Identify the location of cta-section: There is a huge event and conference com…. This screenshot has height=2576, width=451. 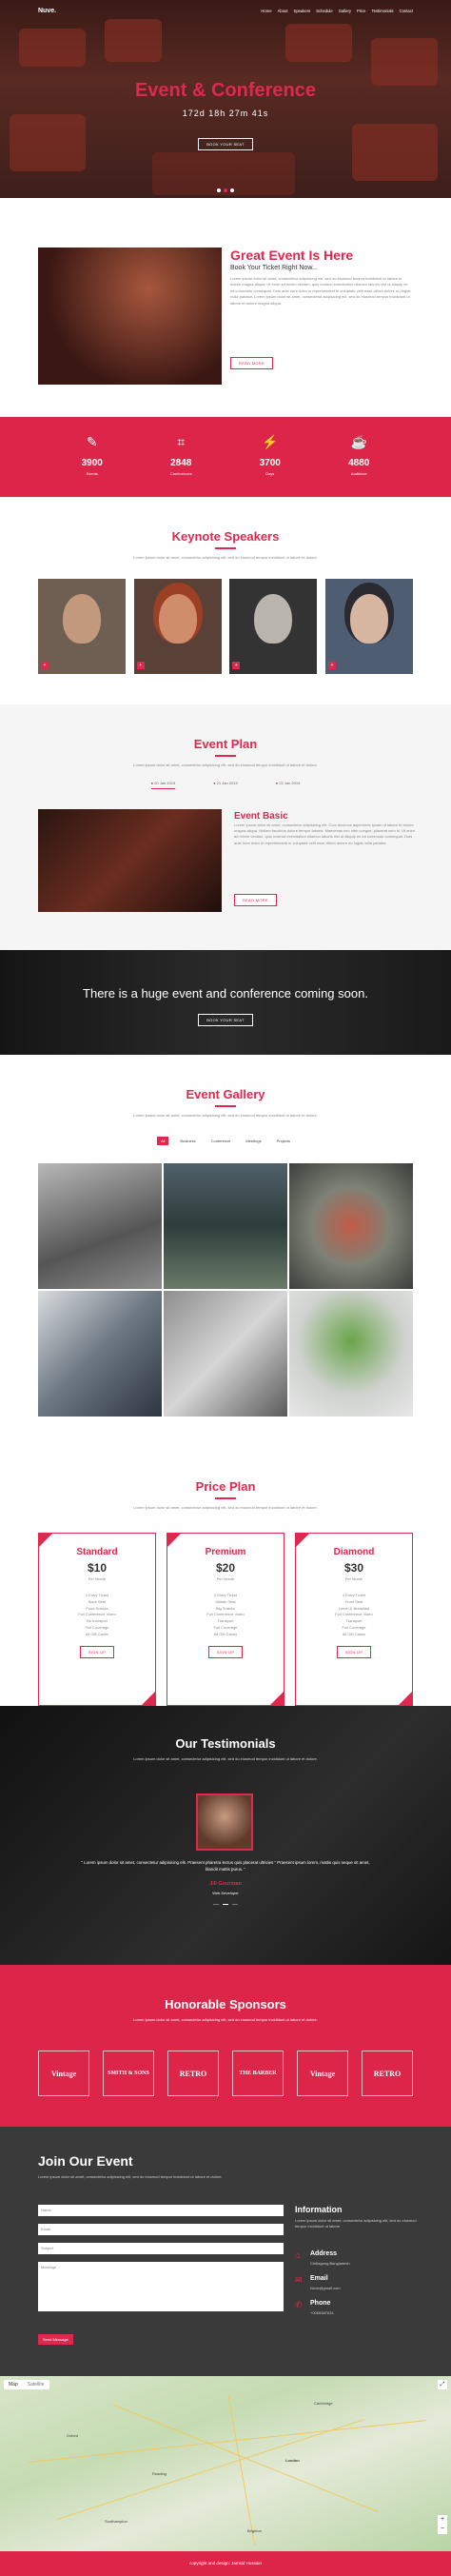
(225, 1002).